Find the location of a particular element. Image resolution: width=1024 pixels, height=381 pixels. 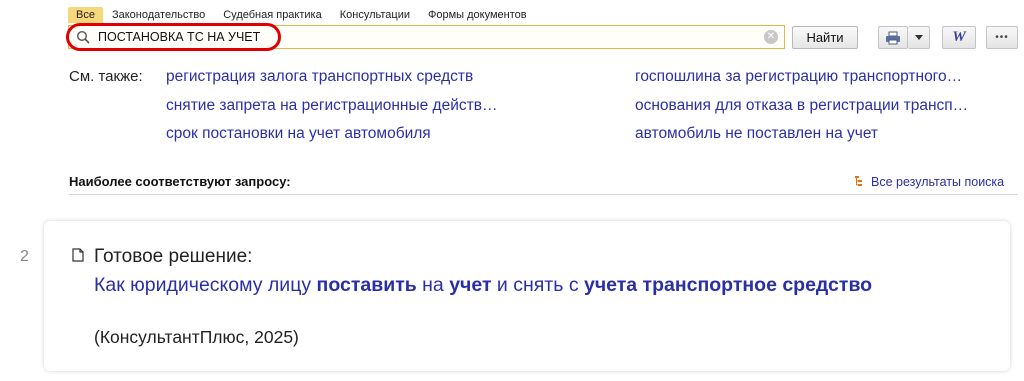

find-button: Найти is located at coordinates (825, 37).